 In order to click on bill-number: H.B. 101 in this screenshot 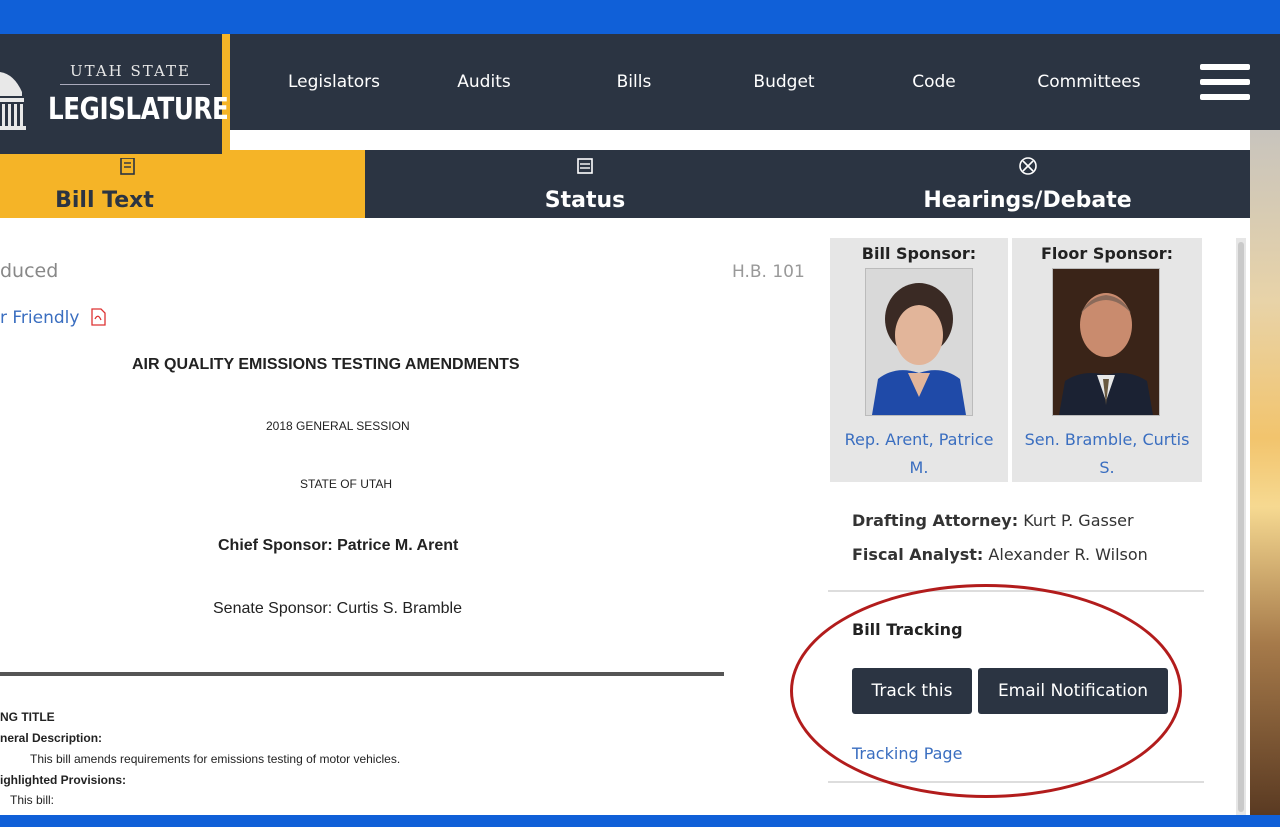, I will do `click(768, 272)`.